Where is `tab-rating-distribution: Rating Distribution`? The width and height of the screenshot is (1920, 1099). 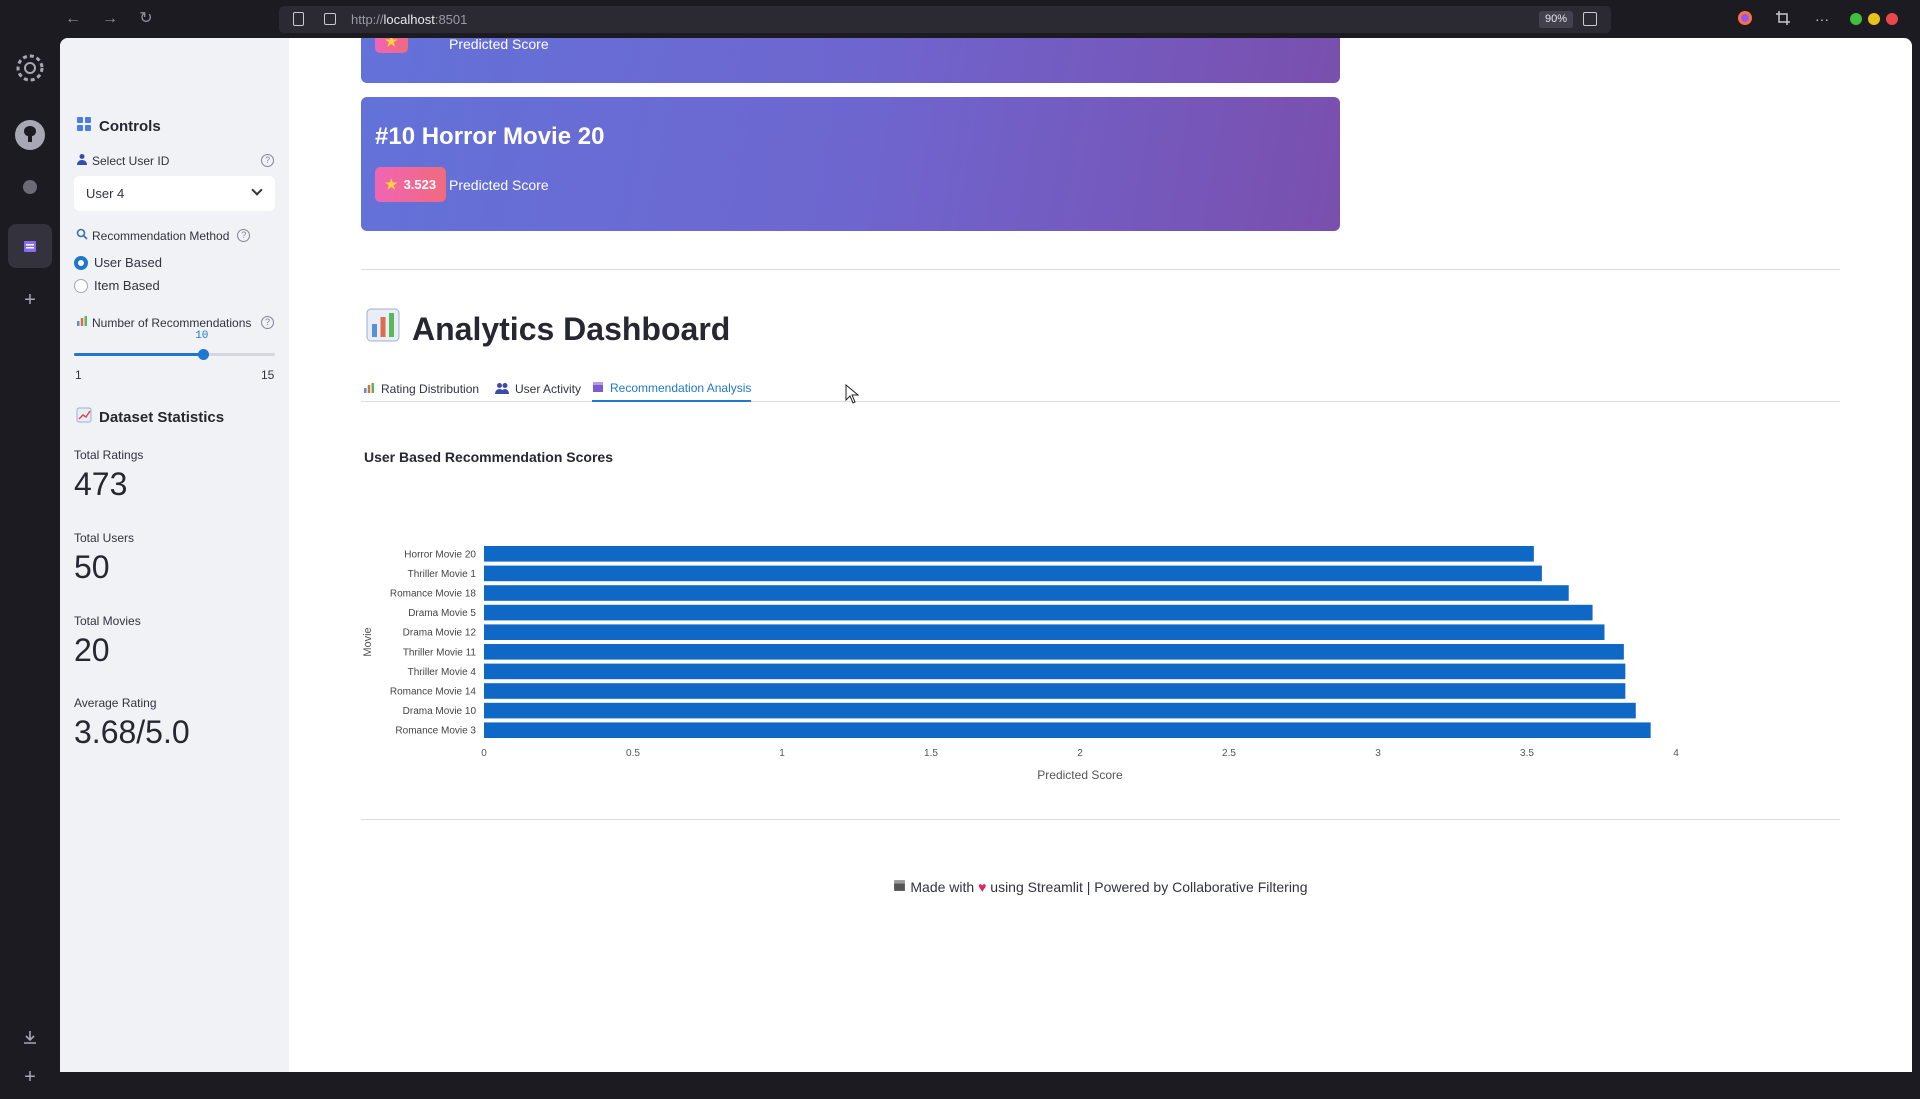 tab-rating-distribution: Rating Distribution is located at coordinates (421, 389).